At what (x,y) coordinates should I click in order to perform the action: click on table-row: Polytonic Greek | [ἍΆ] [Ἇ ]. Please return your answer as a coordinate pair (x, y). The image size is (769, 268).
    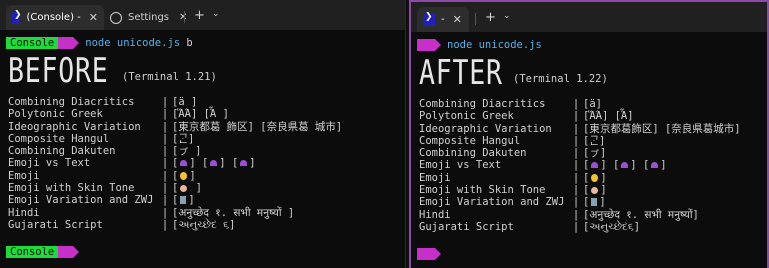
    Looking at the image, I should click on (175, 114).